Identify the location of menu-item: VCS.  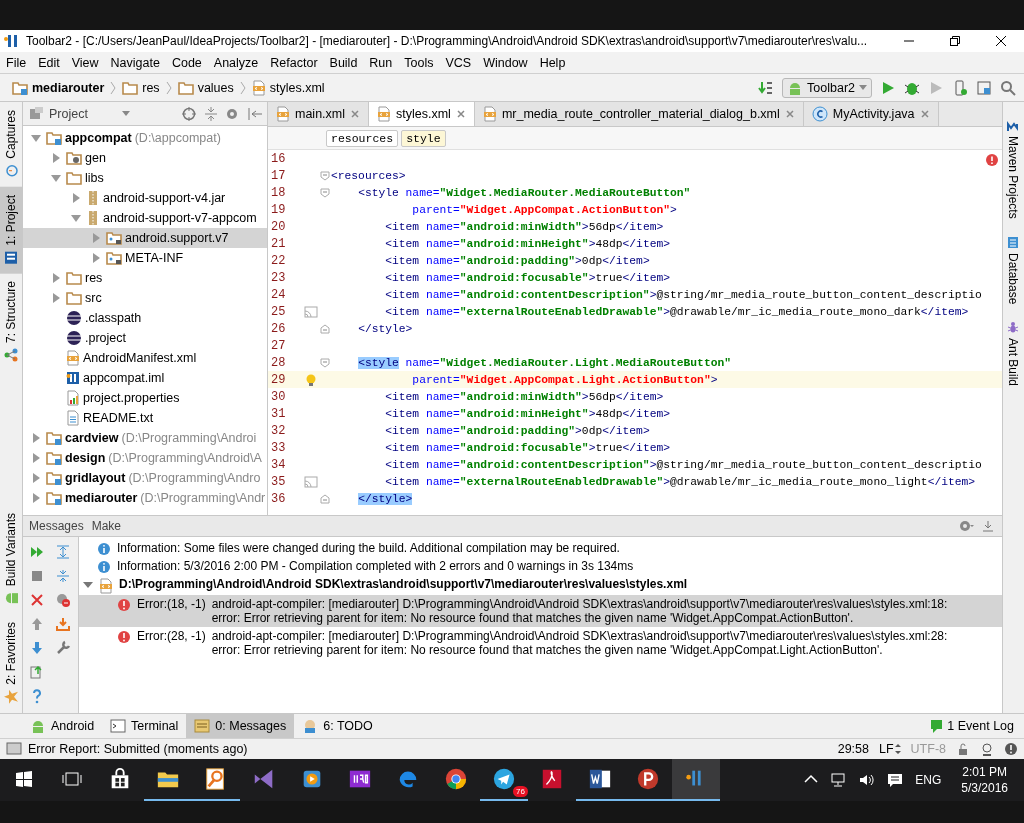
(458, 62).